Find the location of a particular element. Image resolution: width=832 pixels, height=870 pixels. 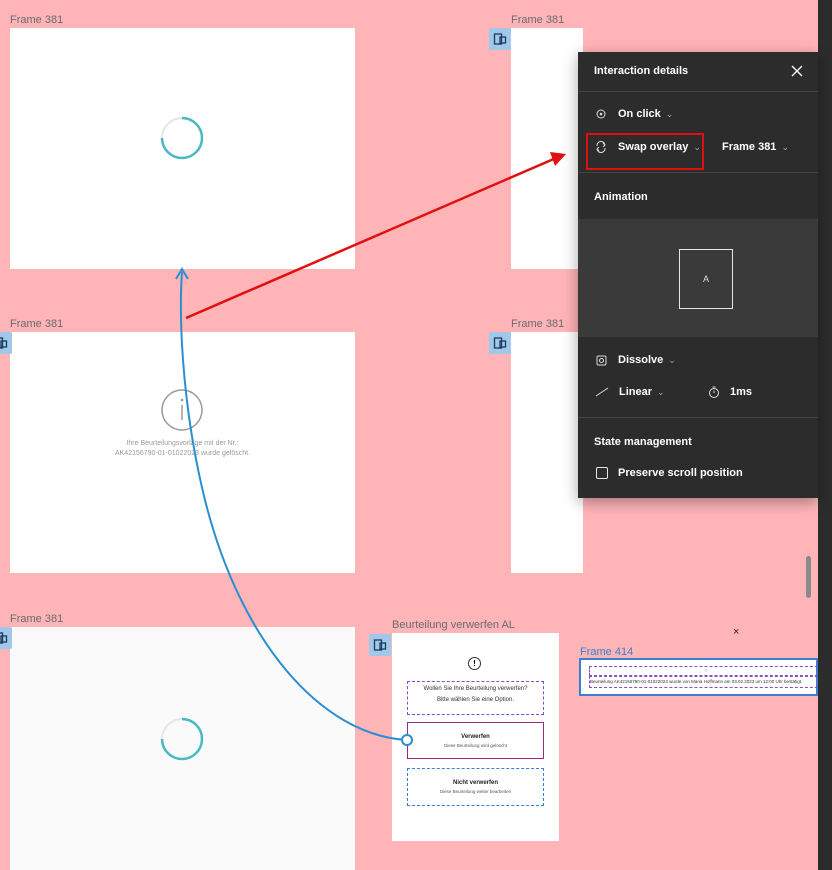

duration-value: 1ms is located at coordinates (741, 392).